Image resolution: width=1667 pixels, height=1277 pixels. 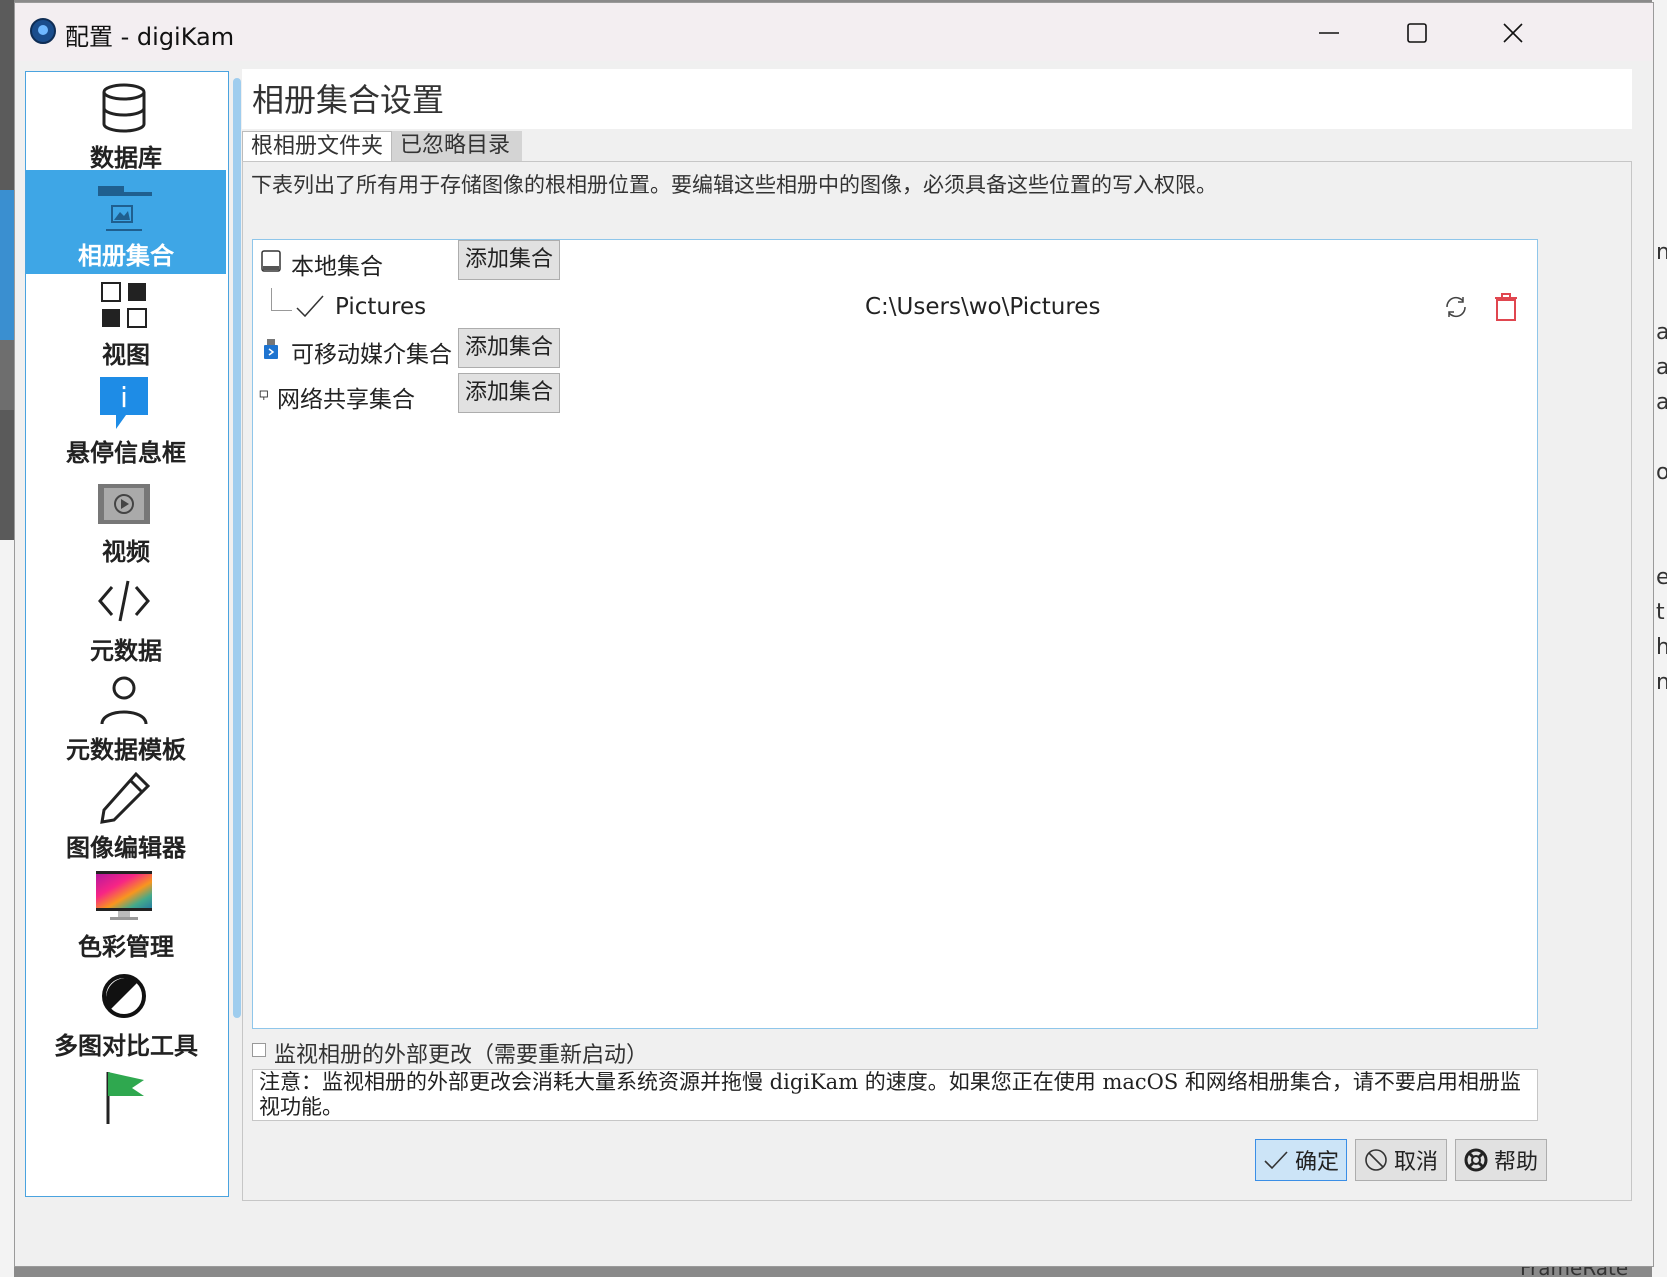 What do you see at coordinates (1506, 307) in the screenshot?
I see `trash-icon` at bounding box center [1506, 307].